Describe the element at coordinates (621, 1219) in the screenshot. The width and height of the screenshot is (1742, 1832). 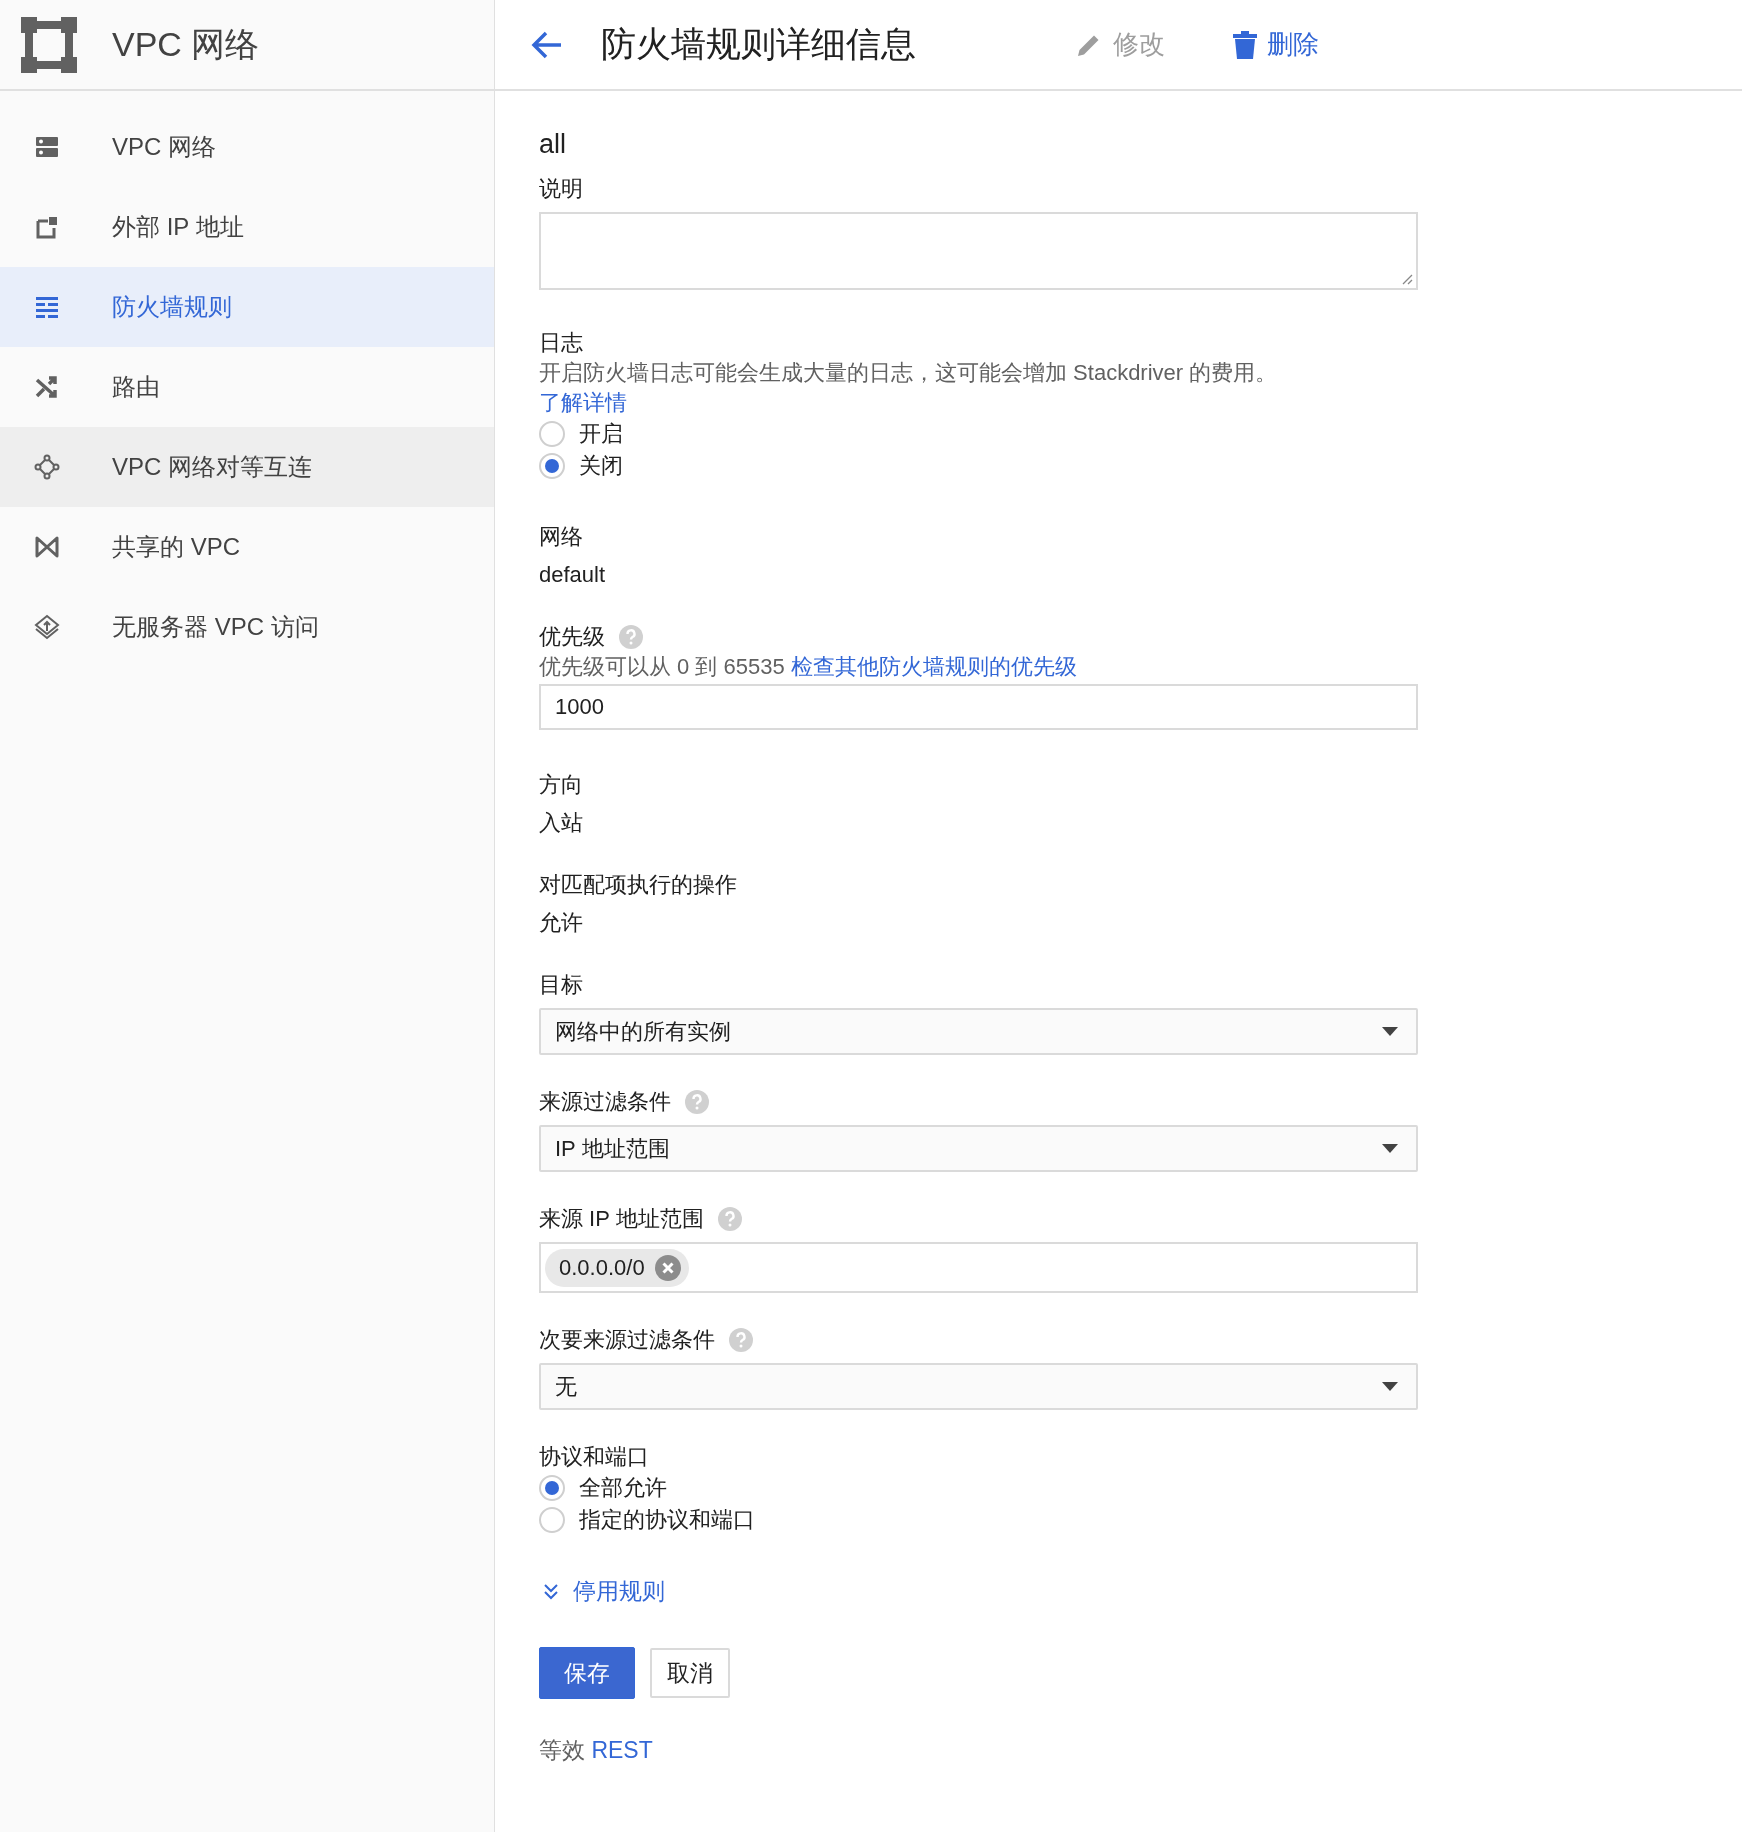
I see `field-label: 来源 IP 地址范围` at that location.